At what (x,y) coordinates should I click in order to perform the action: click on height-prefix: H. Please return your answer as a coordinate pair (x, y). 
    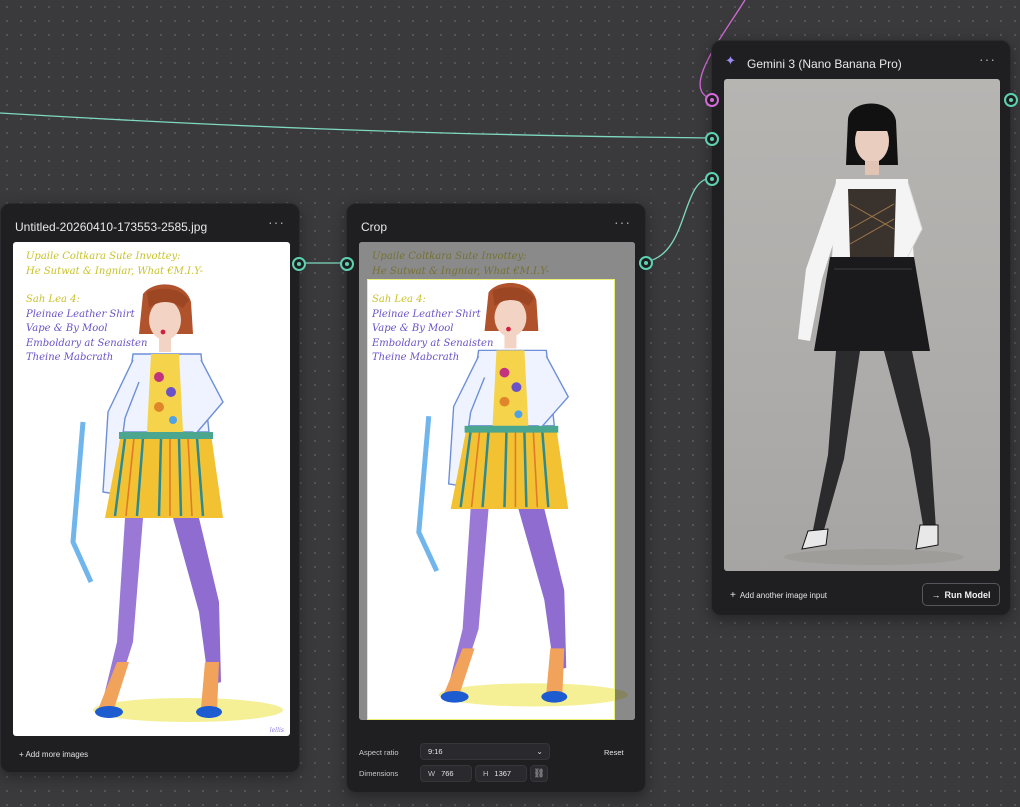
    Looking at the image, I should click on (486, 773).